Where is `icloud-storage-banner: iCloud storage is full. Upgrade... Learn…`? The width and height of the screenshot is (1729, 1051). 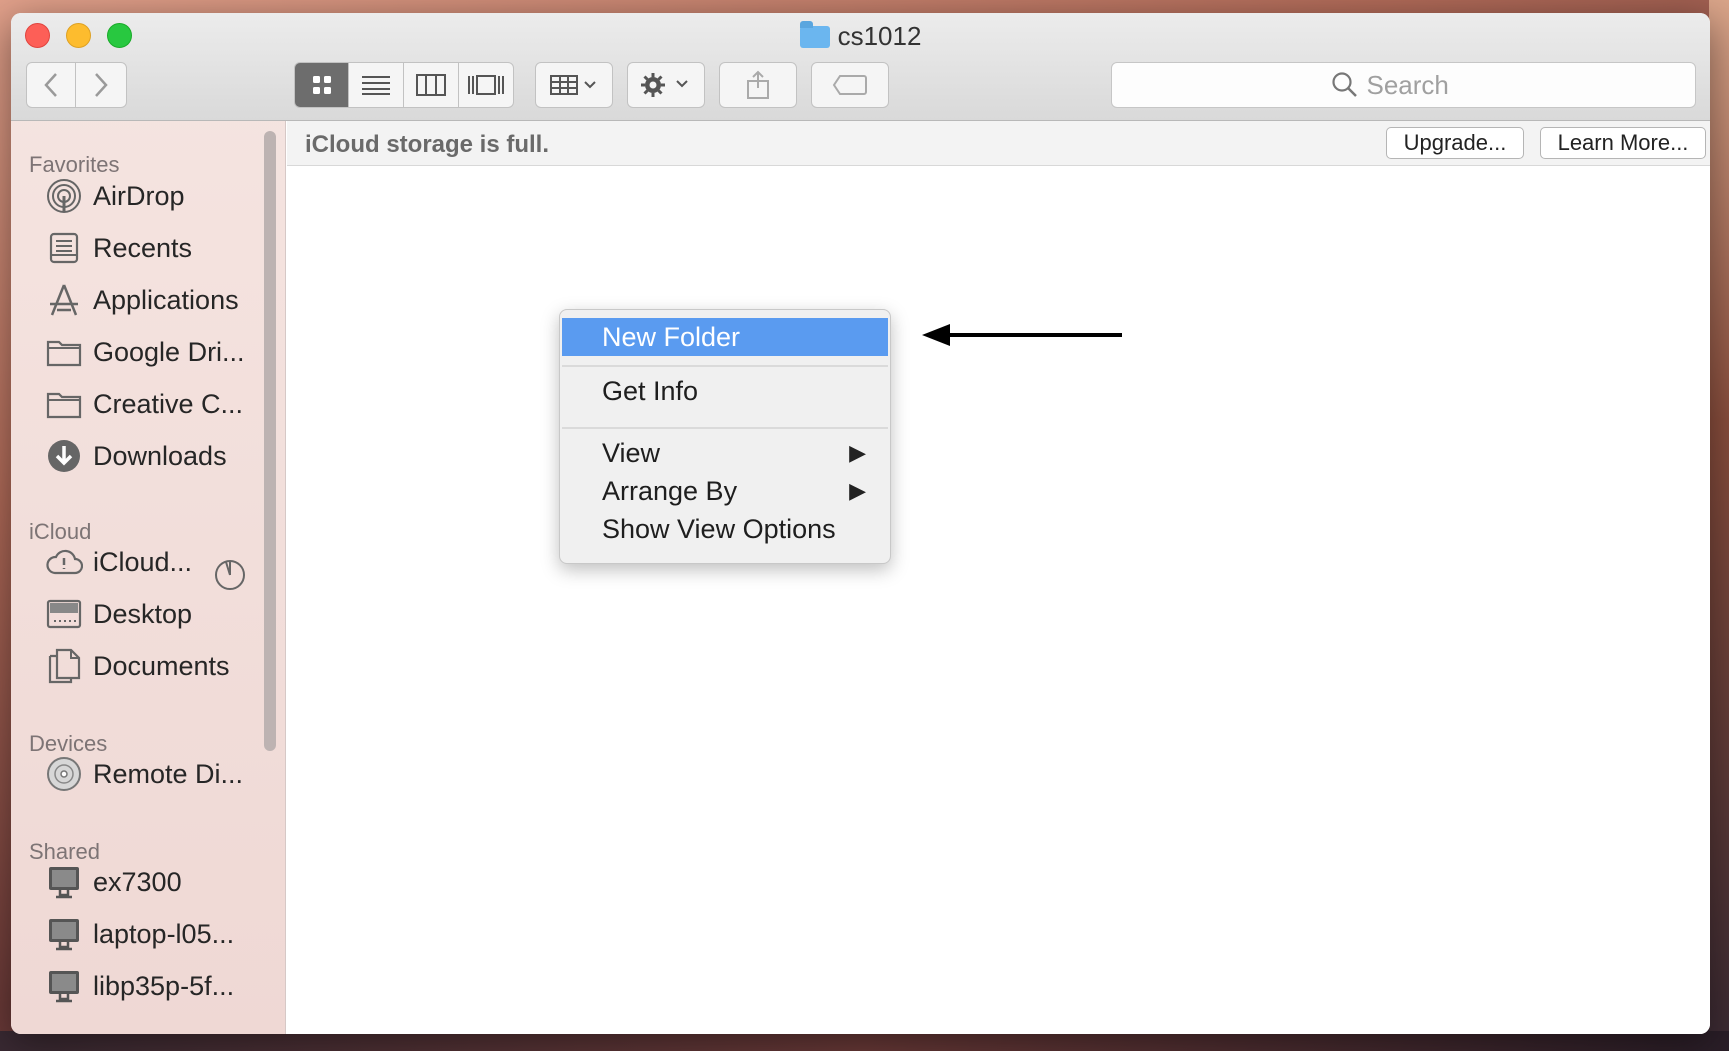
icloud-storage-banner: iCloud storage is full. Upgrade... Learn… is located at coordinates (998, 143).